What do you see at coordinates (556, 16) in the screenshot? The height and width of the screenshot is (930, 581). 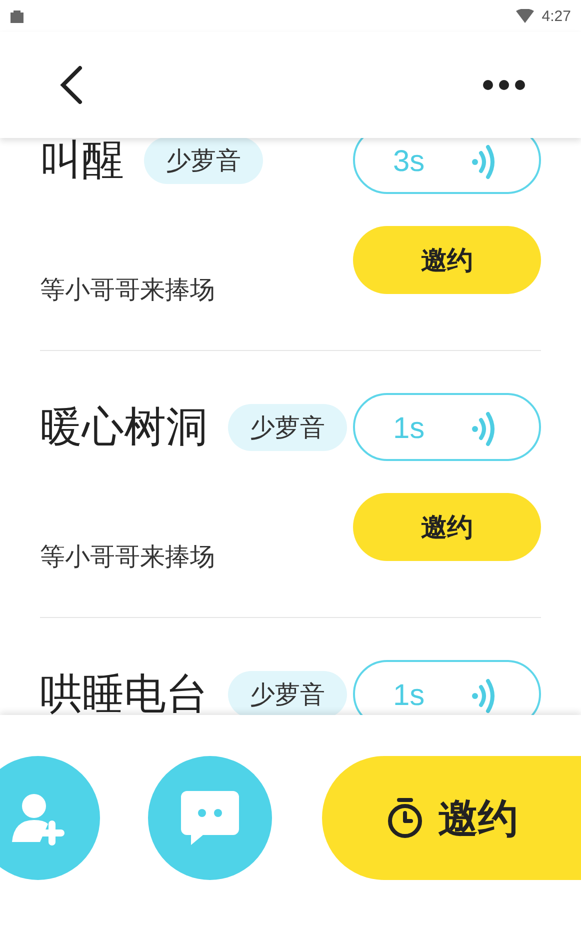 I see `status-time: 4:27` at bounding box center [556, 16].